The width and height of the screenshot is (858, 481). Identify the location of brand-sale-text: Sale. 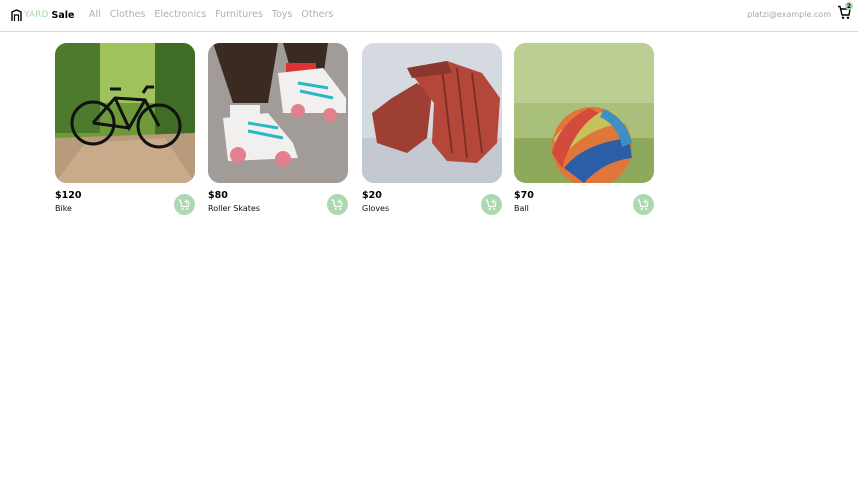
(63, 15).